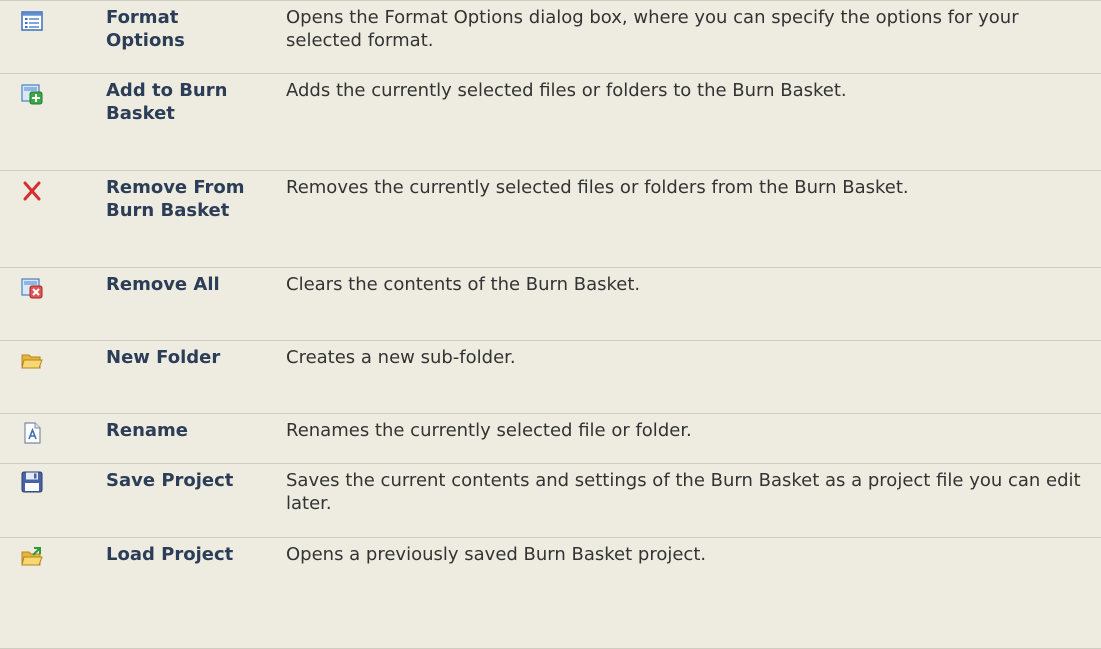  What do you see at coordinates (175, 199) in the screenshot?
I see `button-name: Remove From Burn Basket` at bounding box center [175, 199].